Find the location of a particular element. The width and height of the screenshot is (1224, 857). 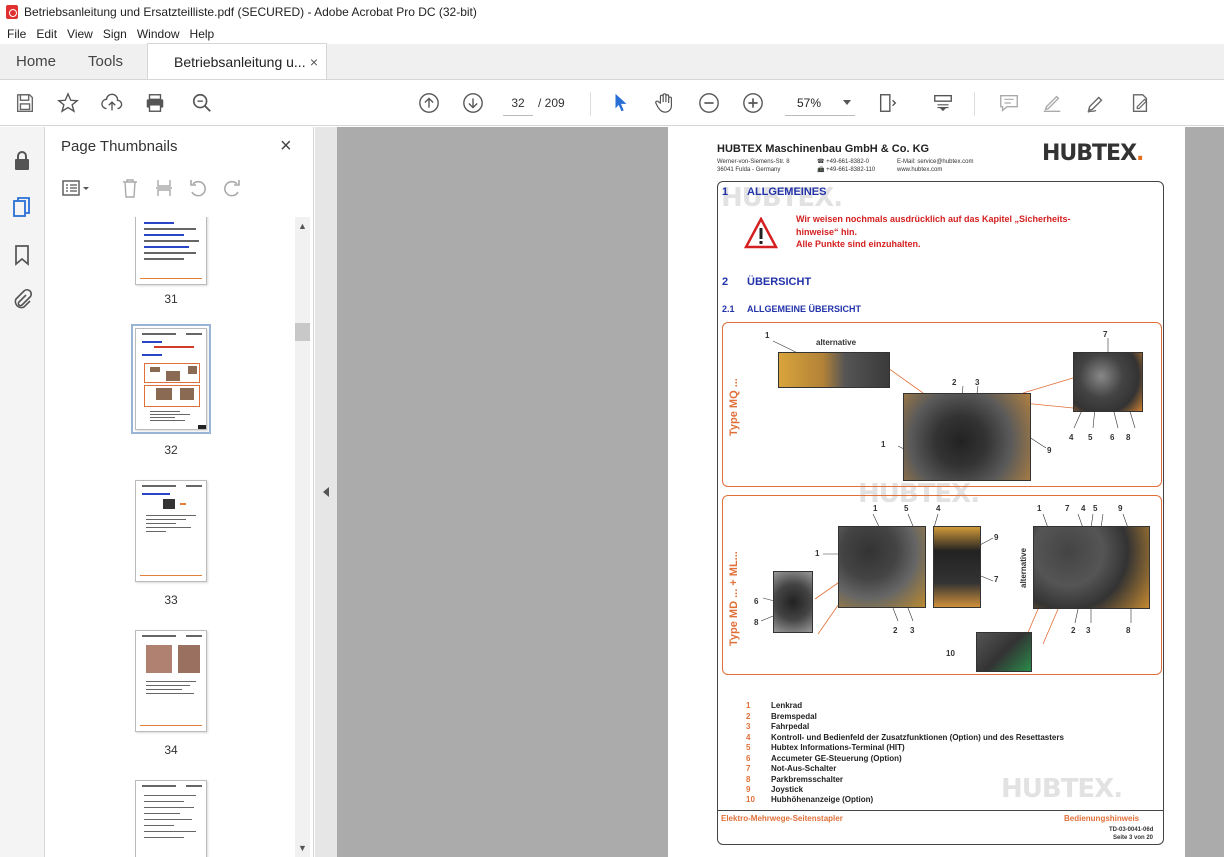

legend-text: Accumeter GE-Steuerung (Option) is located at coordinates (836, 758).